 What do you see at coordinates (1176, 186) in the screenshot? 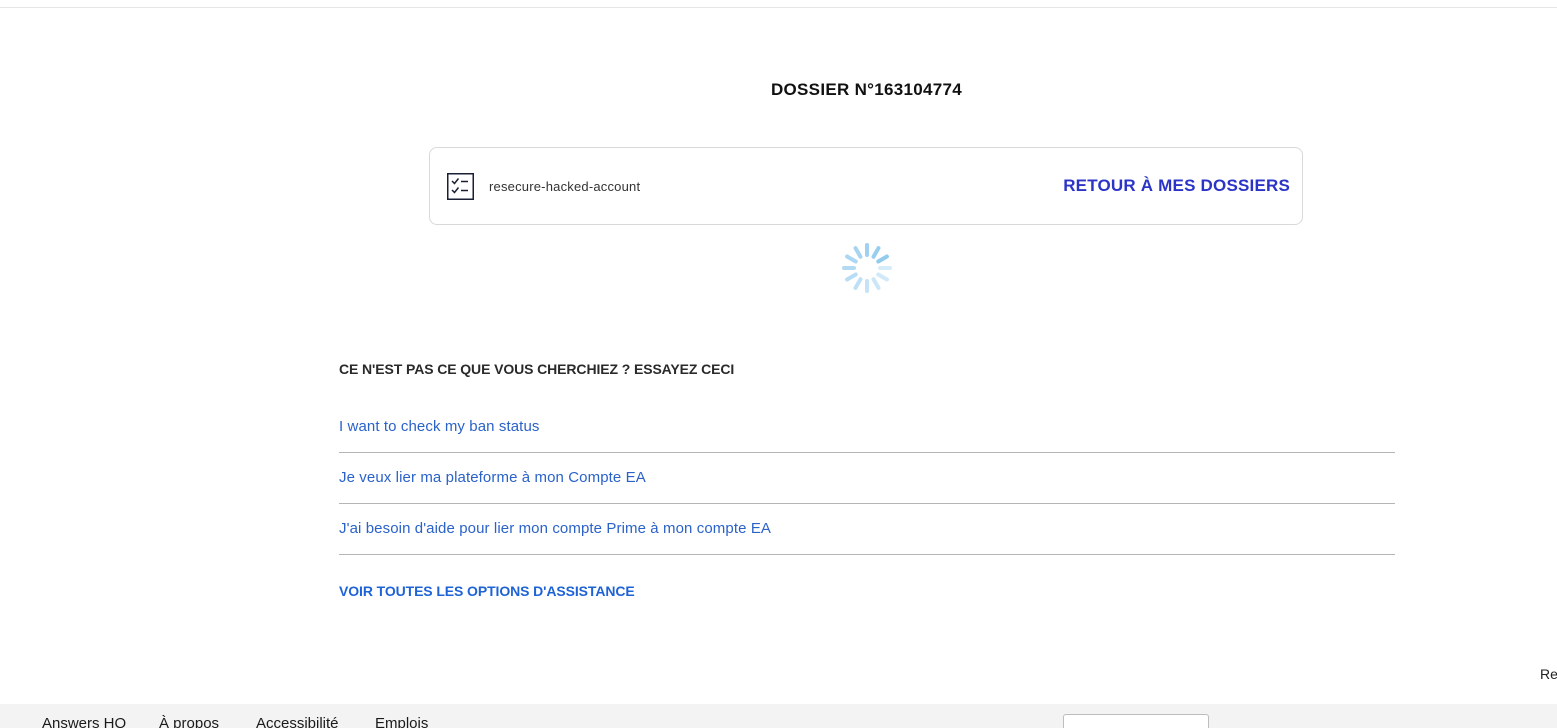
I see `back-to-cases-link: RETOUR À MES DOSSIERS` at bounding box center [1176, 186].